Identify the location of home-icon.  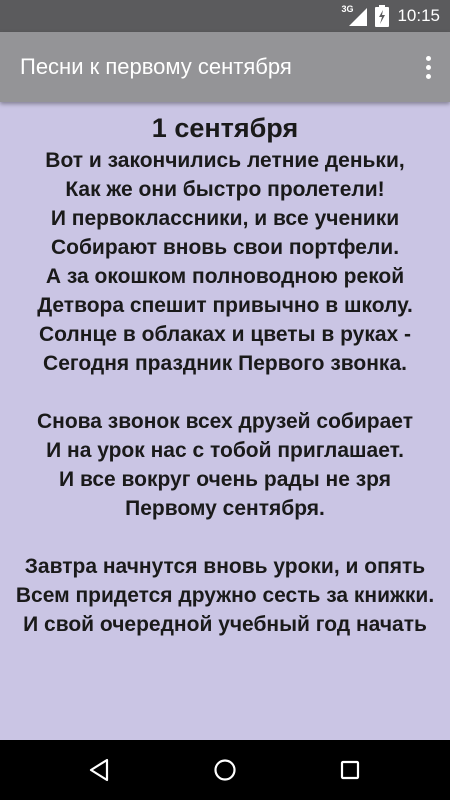
(225, 770).